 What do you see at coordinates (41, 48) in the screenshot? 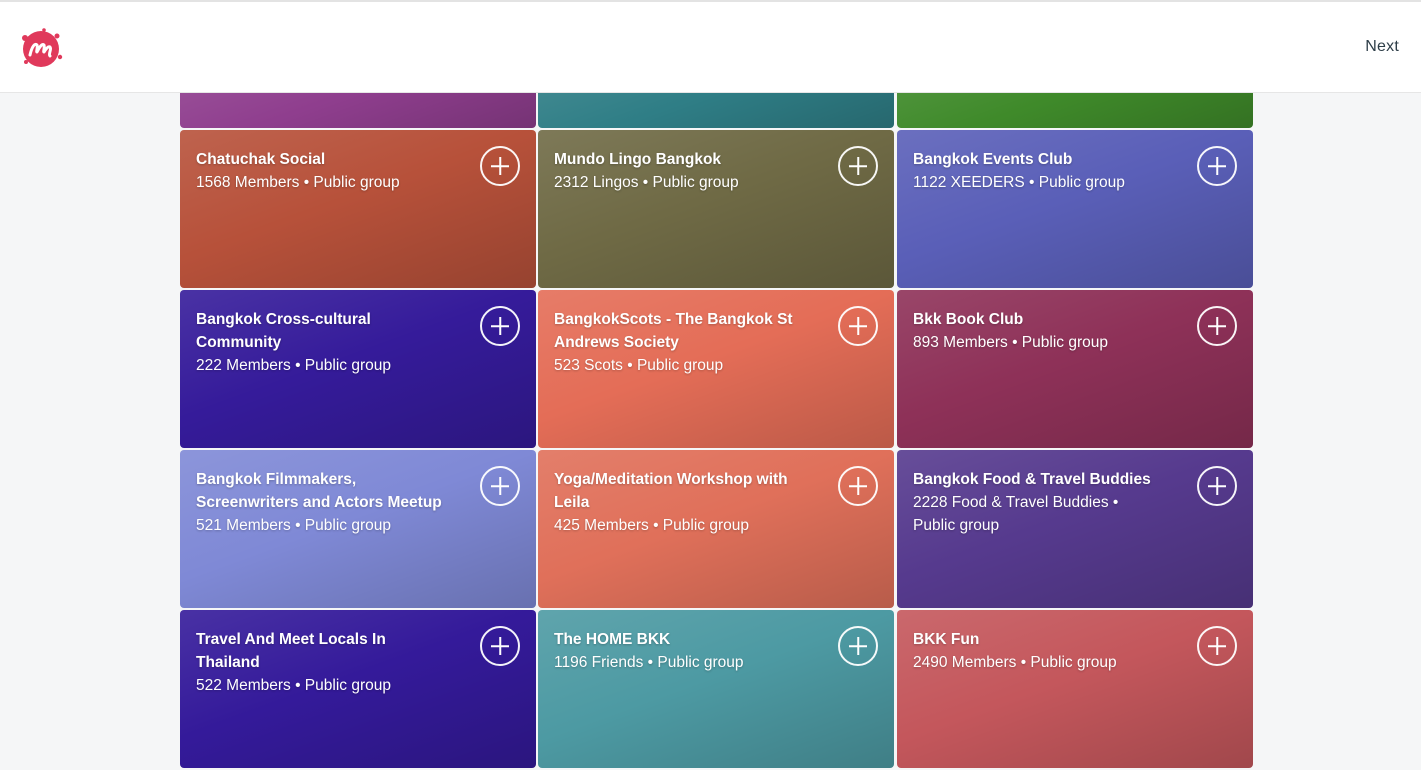
I see `meetup-logo-icon` at bounding box center [41, 48].